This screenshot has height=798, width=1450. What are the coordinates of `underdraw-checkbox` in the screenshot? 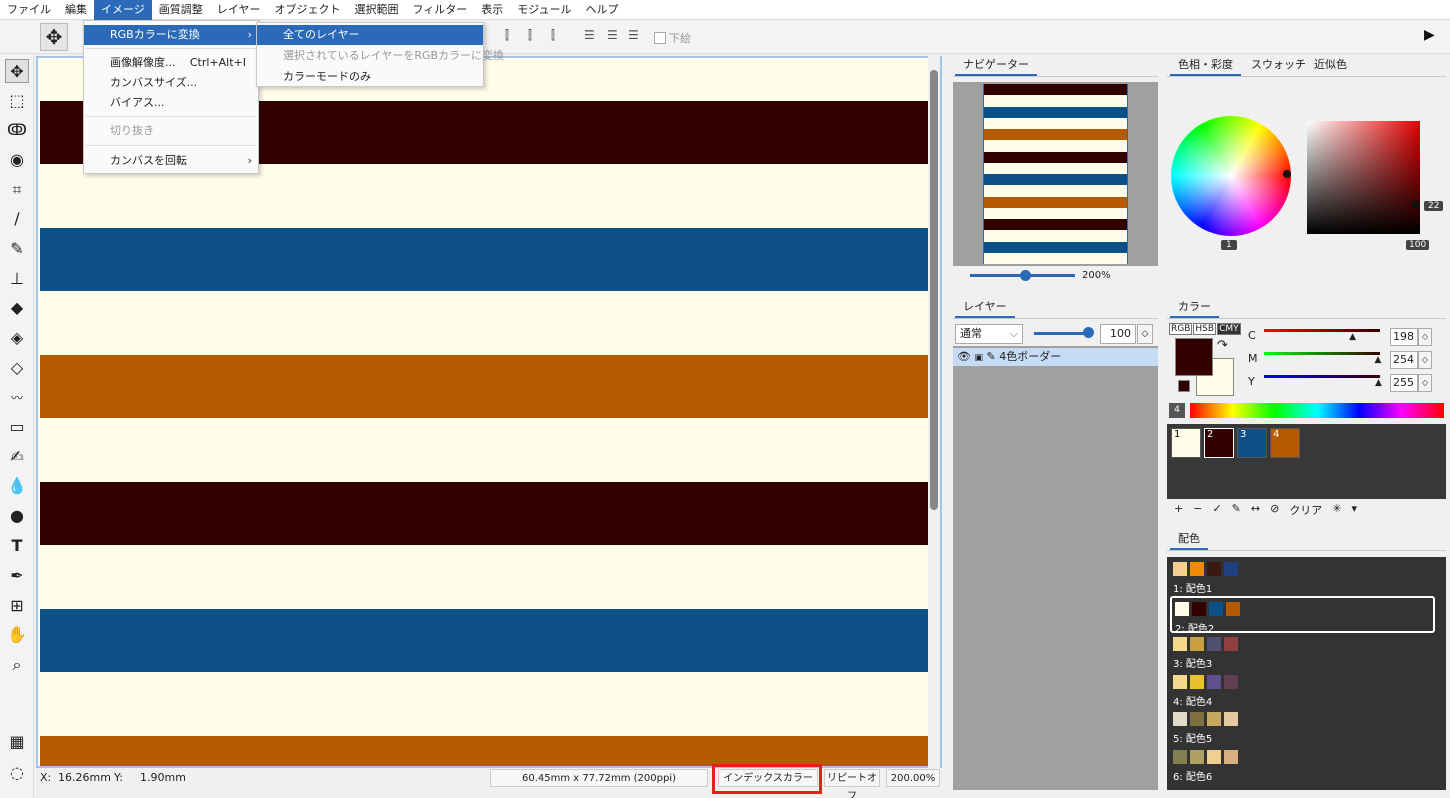 It's located at (660, 38).